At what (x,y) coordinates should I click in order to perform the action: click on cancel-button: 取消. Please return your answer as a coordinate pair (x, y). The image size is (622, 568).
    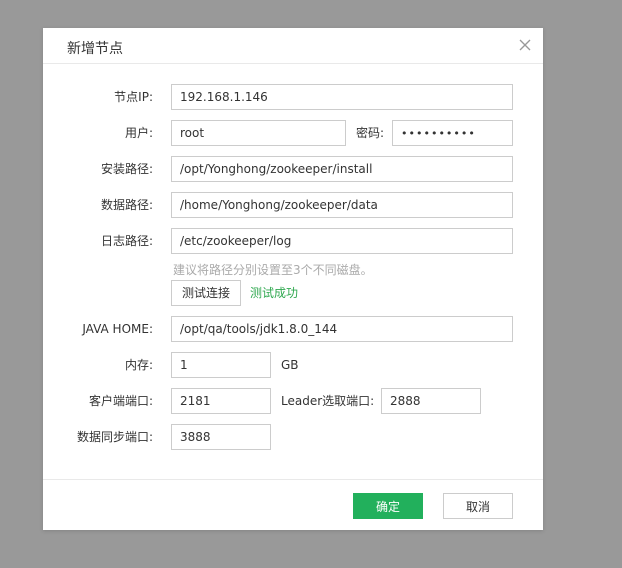
    Looking at the image, I should click on (478, 506).